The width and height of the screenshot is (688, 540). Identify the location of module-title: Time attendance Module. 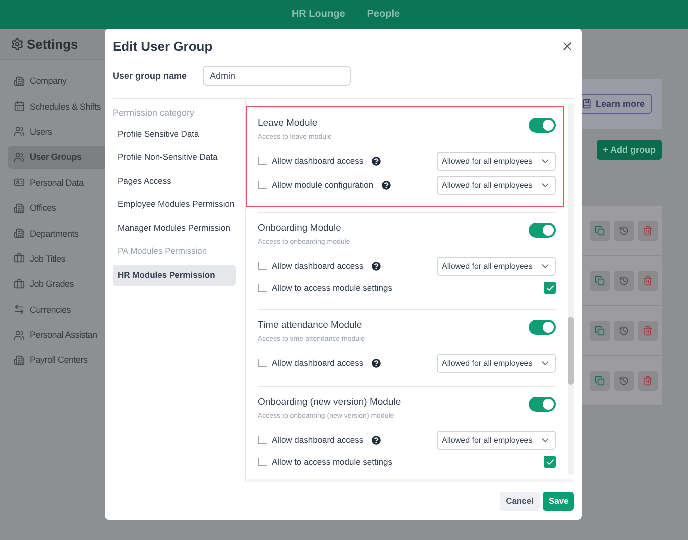
(311, 325).